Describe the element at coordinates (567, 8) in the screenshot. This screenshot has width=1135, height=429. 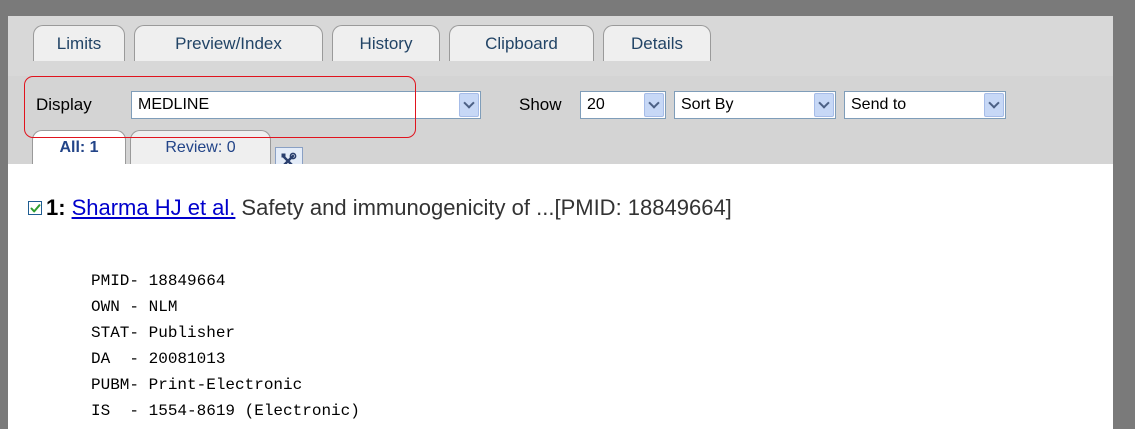
I see `window-frame-top` at that location.